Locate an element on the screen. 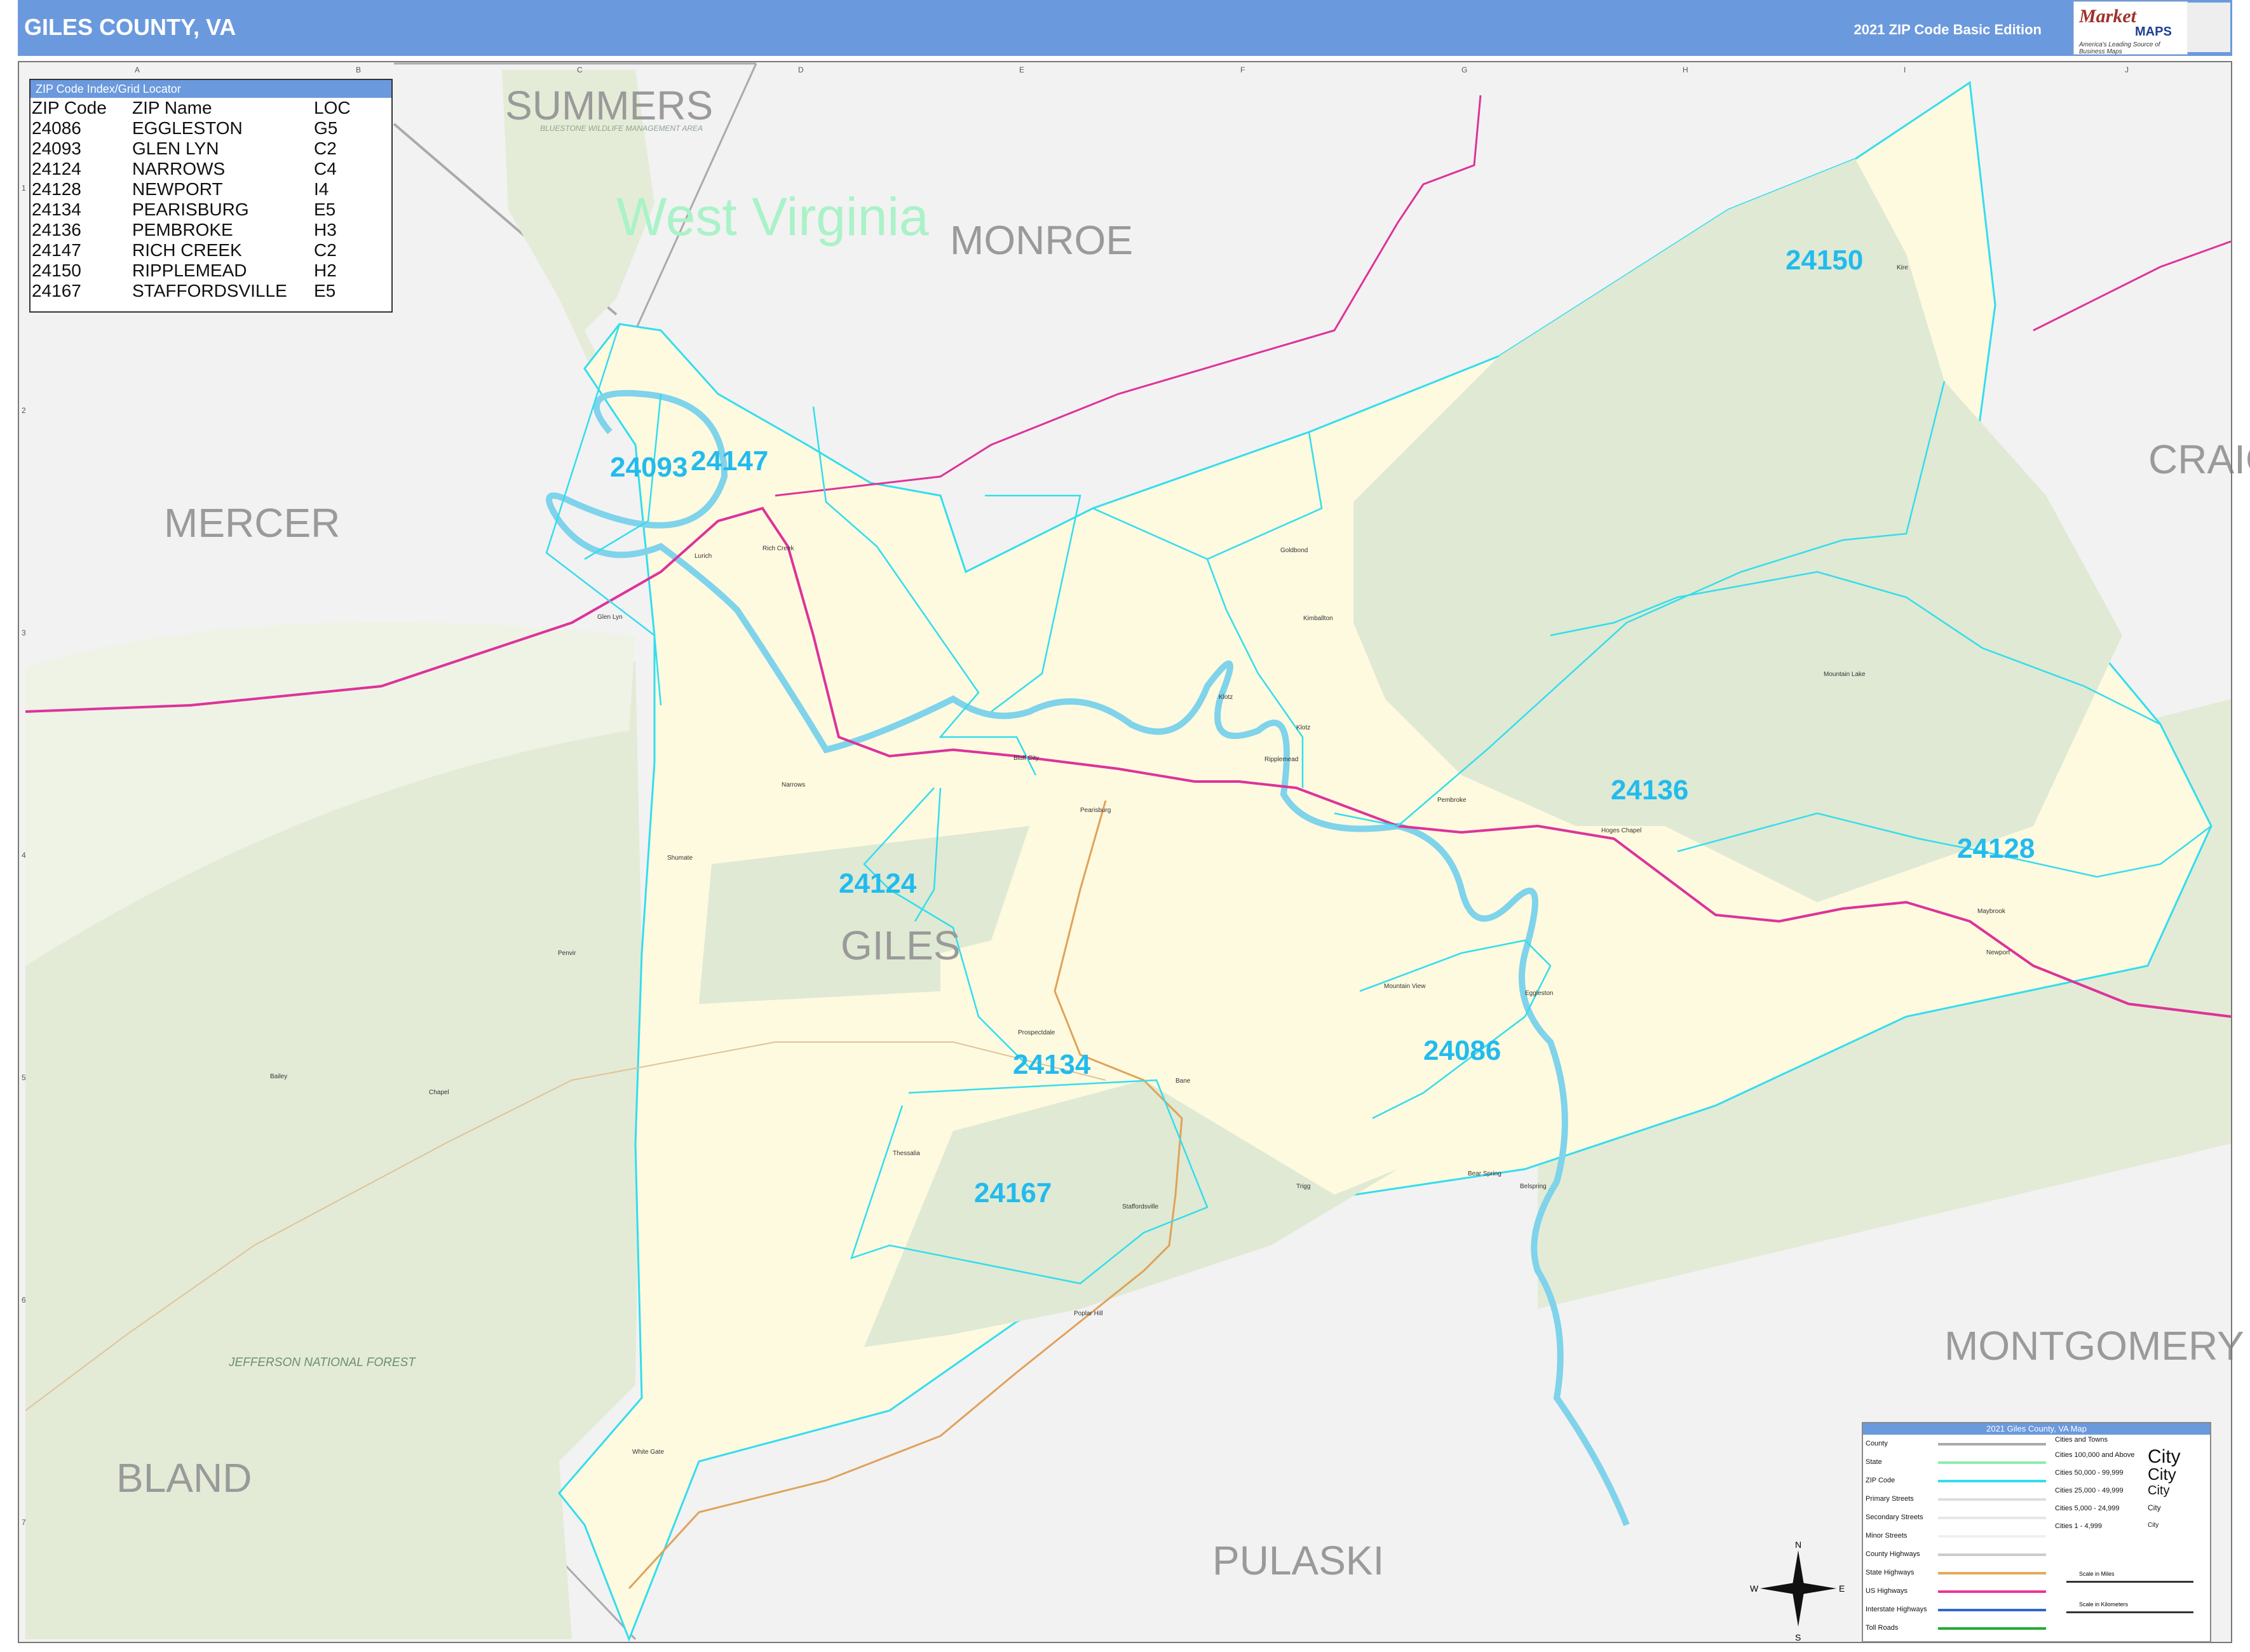  zip-code: 24147 is located at coordinates (56, 250).